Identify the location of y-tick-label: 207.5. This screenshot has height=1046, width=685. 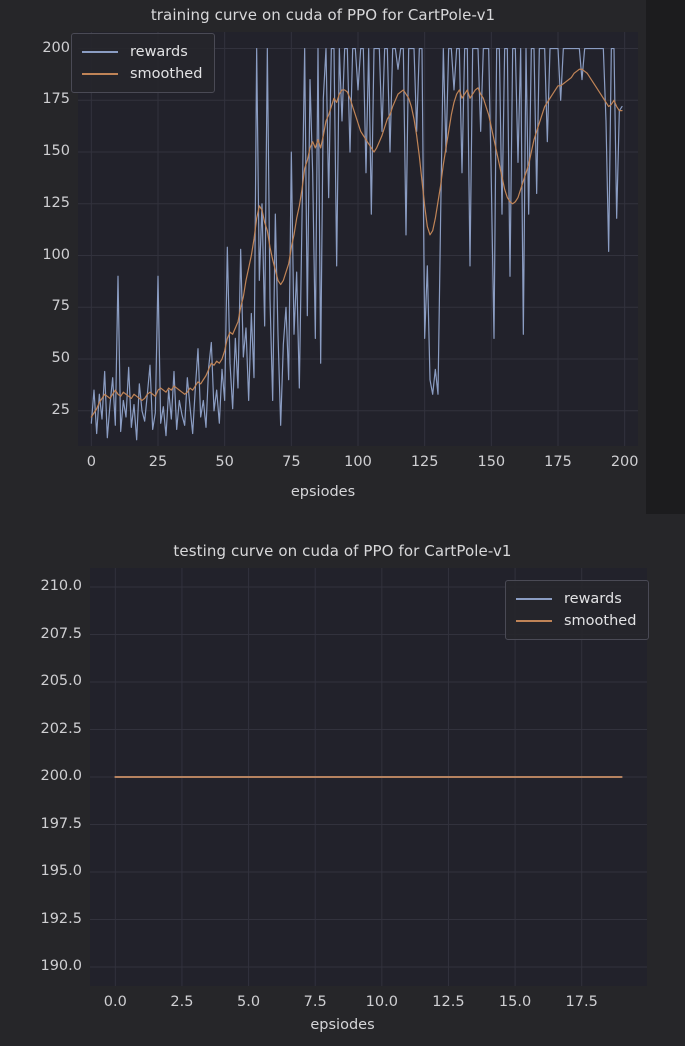
(61, 633).